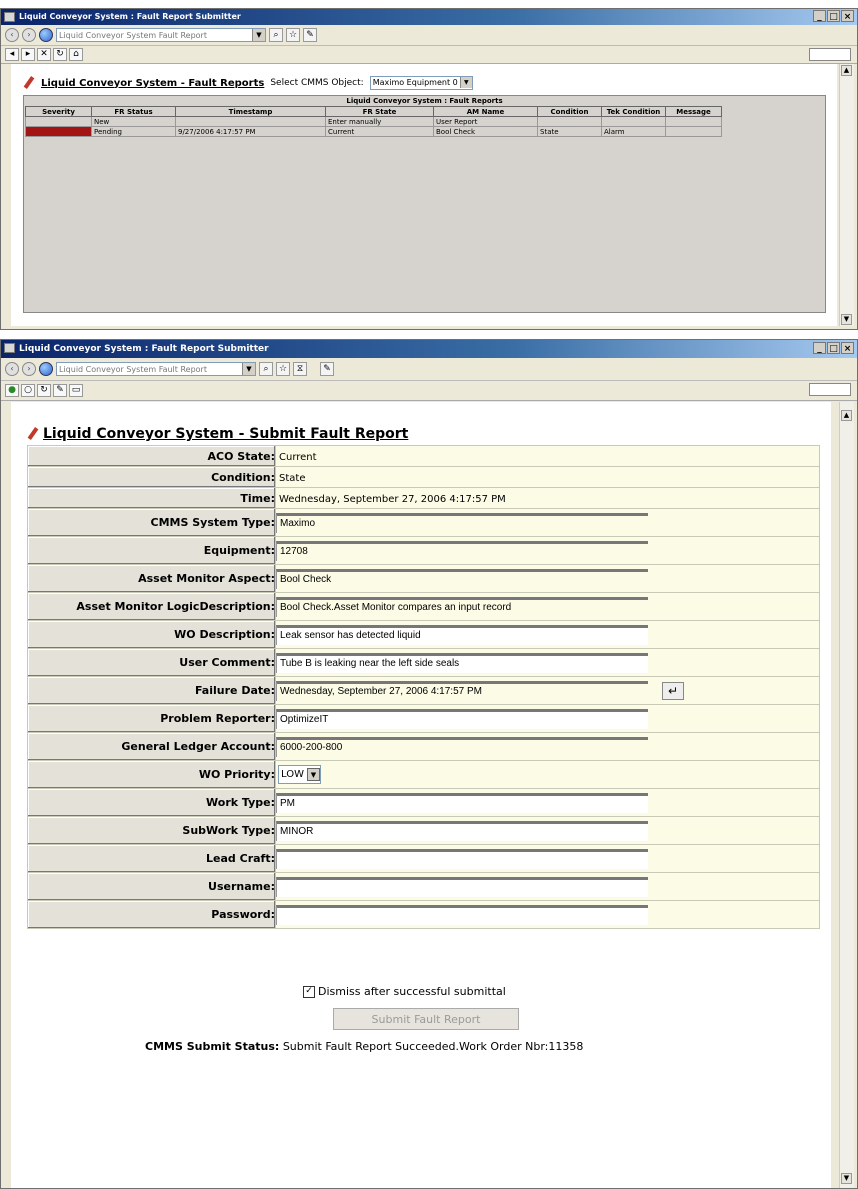 The width and height of the screenshot is (858, 1189). Describe the element at coordinates (309, 991) in the screenshot. I see `dismiss-checkbox: ✓` at that location.